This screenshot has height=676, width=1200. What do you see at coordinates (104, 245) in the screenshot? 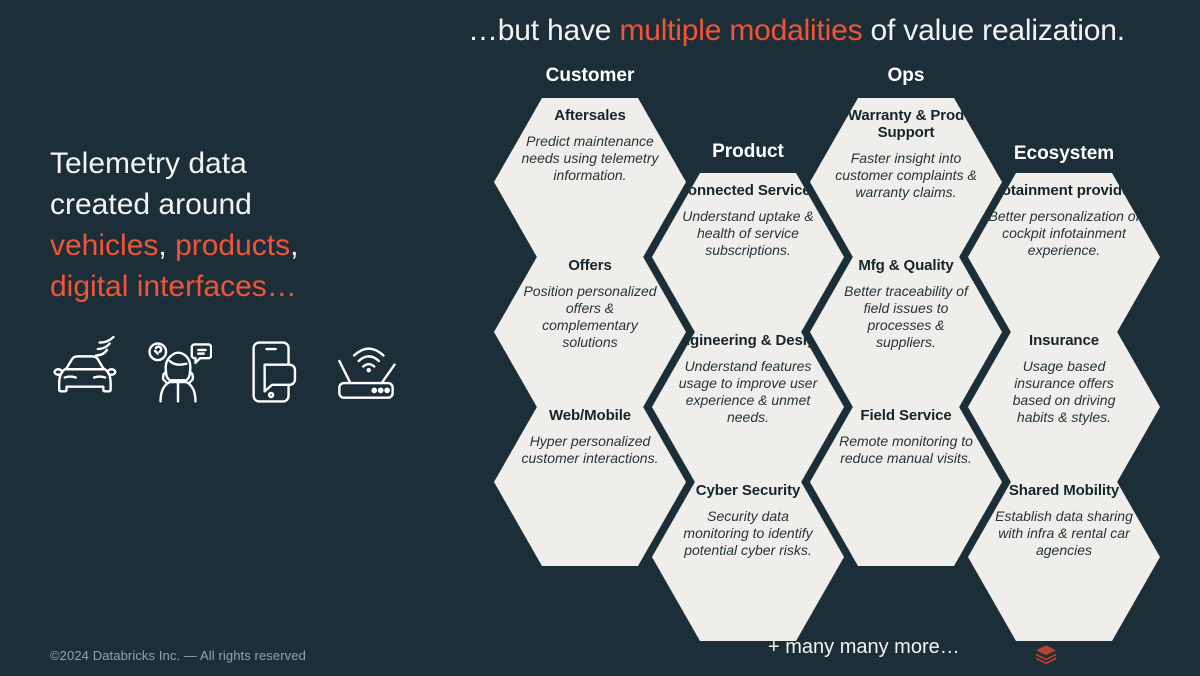
I see `lead-highlight-vehicles: vehicles` at bounding box center [104, 245].